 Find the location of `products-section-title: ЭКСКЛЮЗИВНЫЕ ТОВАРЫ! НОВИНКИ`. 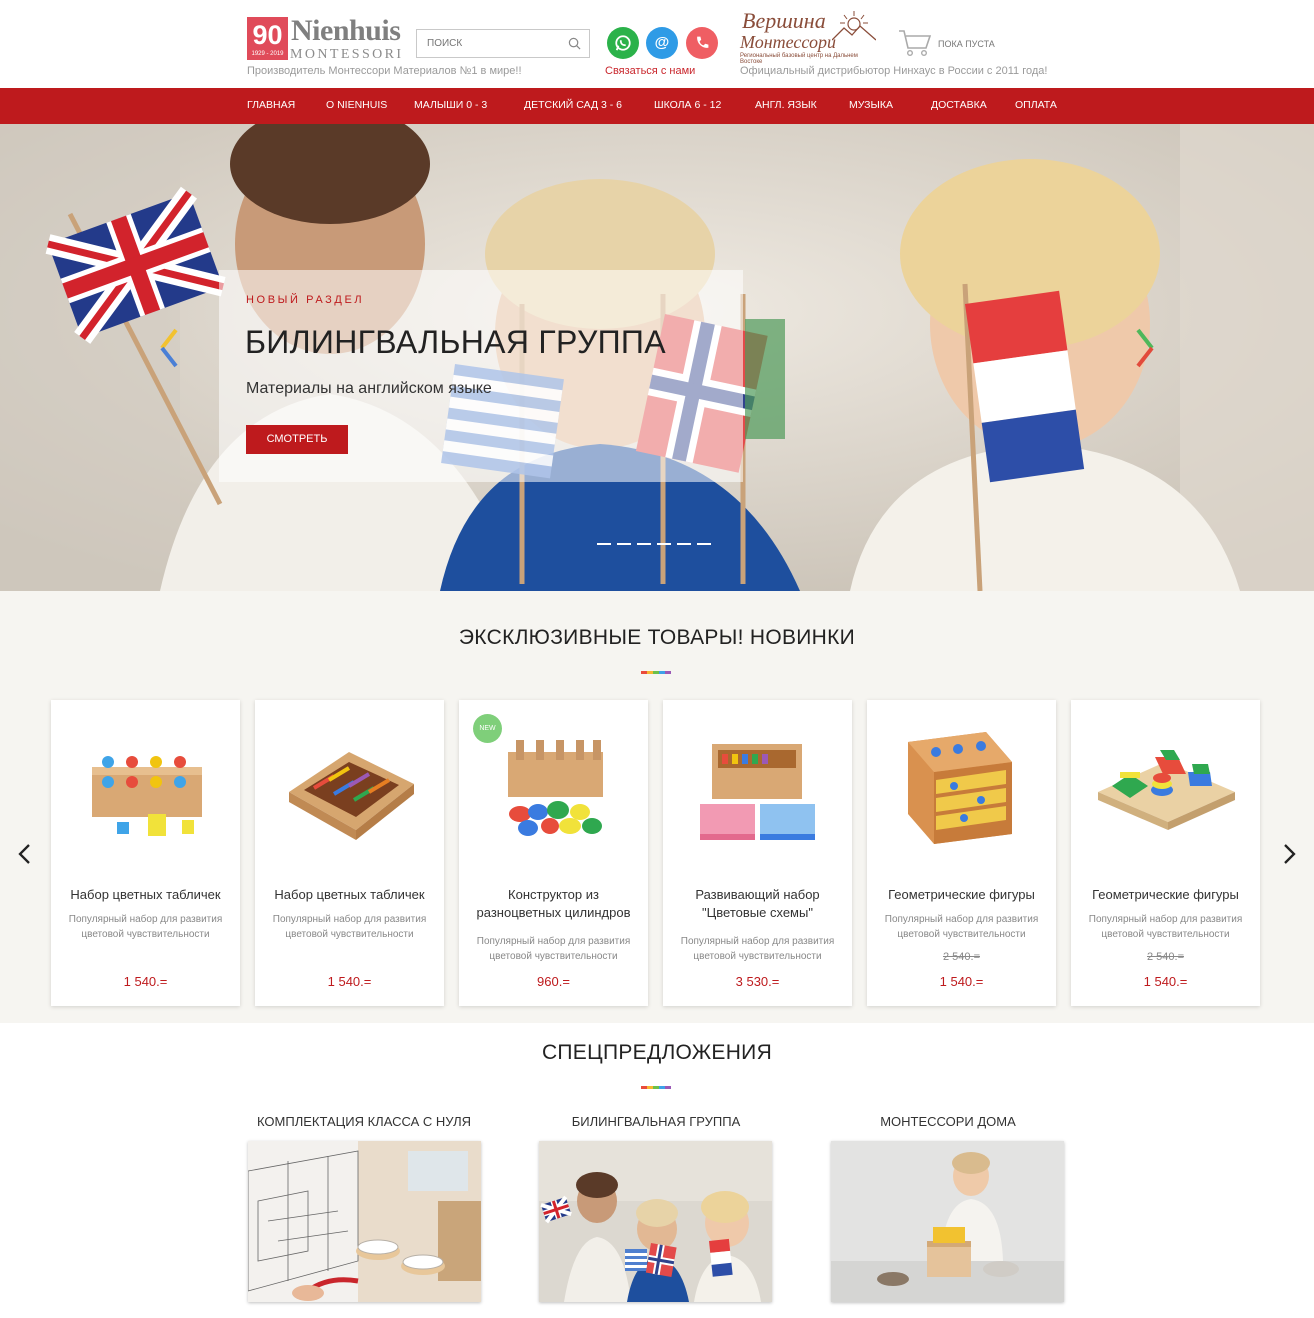

products-section-title: ЭКСКЛЮЗИВНЫЕ ТОВАРЫ! НОВИНКИ is located at coordinates (657, 637).